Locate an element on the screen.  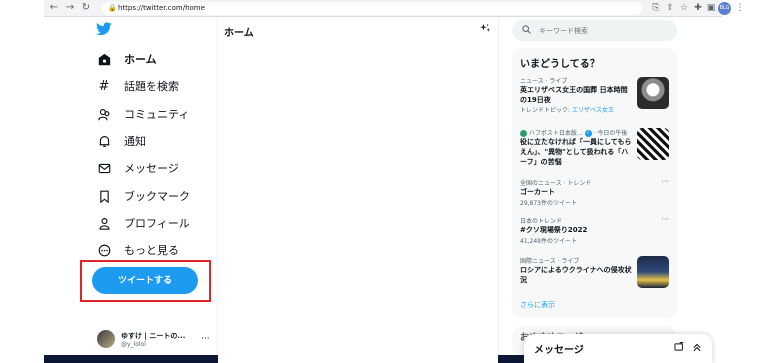
envelope-icon is located at coordinates (104, 168).